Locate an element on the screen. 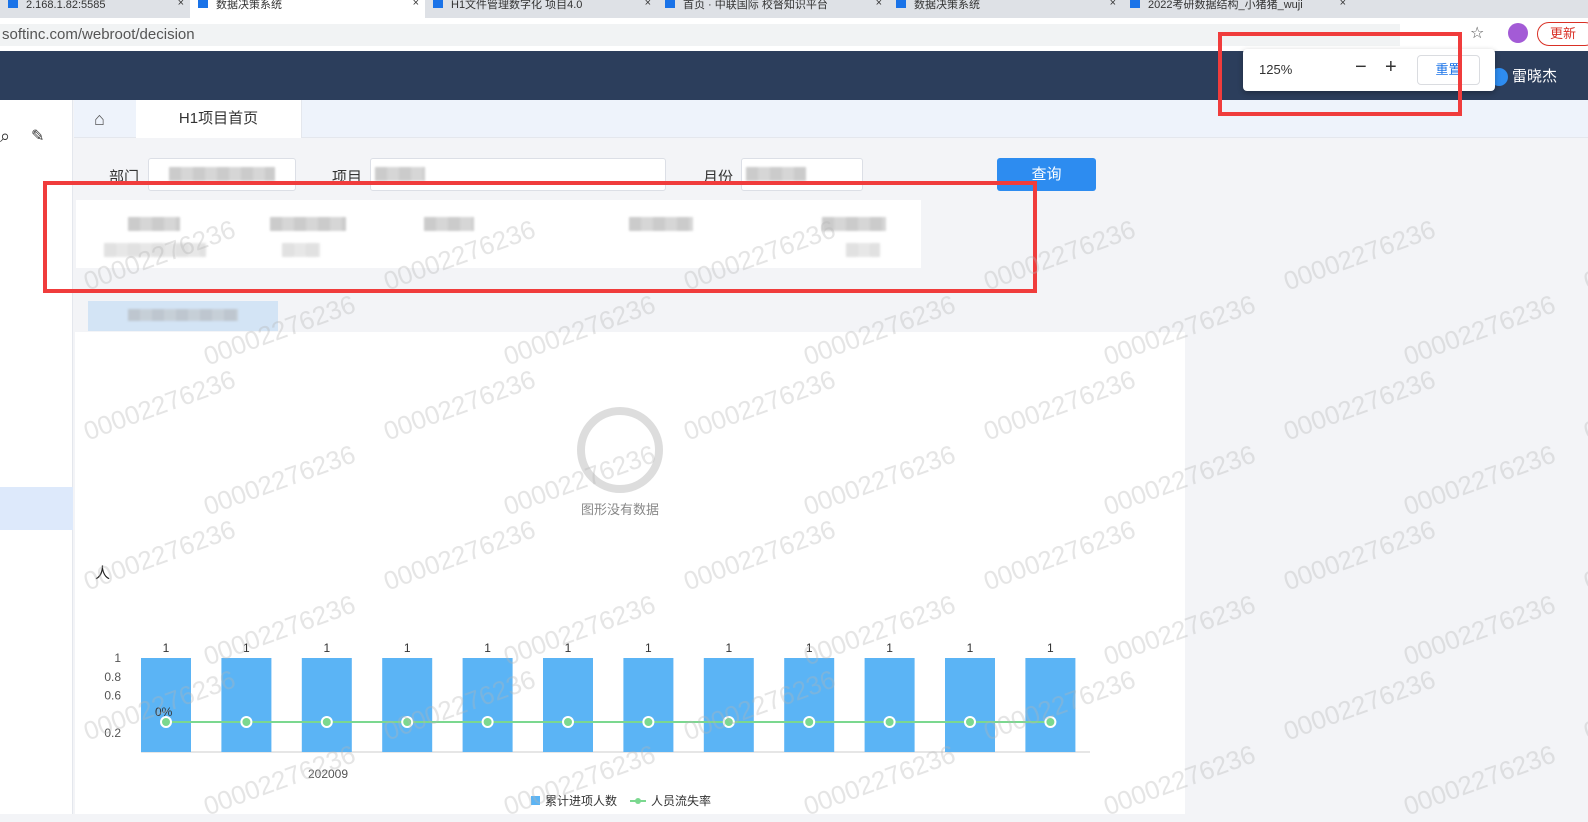  user-menu: 雷晓杰 is located at coordinates (1524, 76).